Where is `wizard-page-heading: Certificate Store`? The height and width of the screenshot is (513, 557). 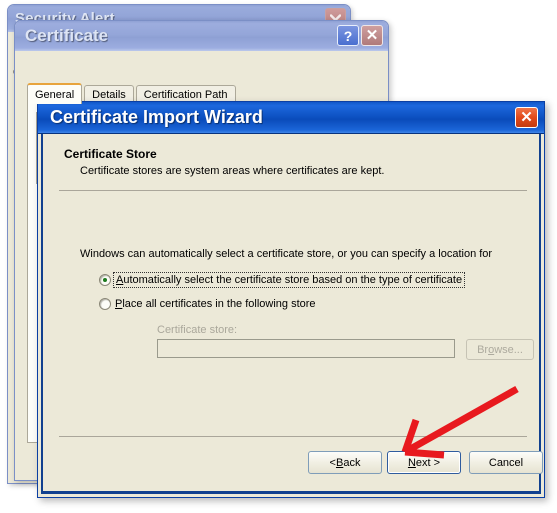
wizard-page-heading: Certificate Store is located at coordinates (110, 154).